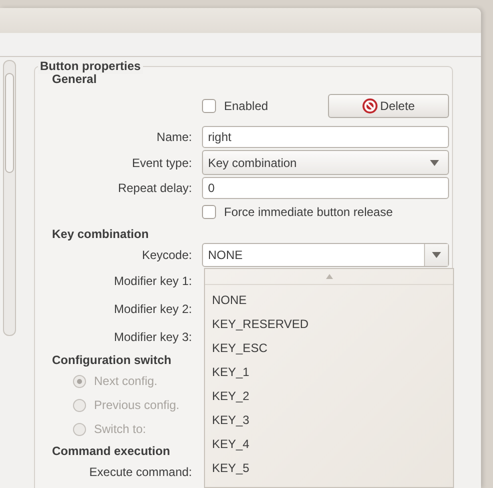 The image size is (493, 488). What do you see at coordinates (329, 468) in the screenshot?
I see `menu-item: KEY_5` at bounding box center [329, 468].